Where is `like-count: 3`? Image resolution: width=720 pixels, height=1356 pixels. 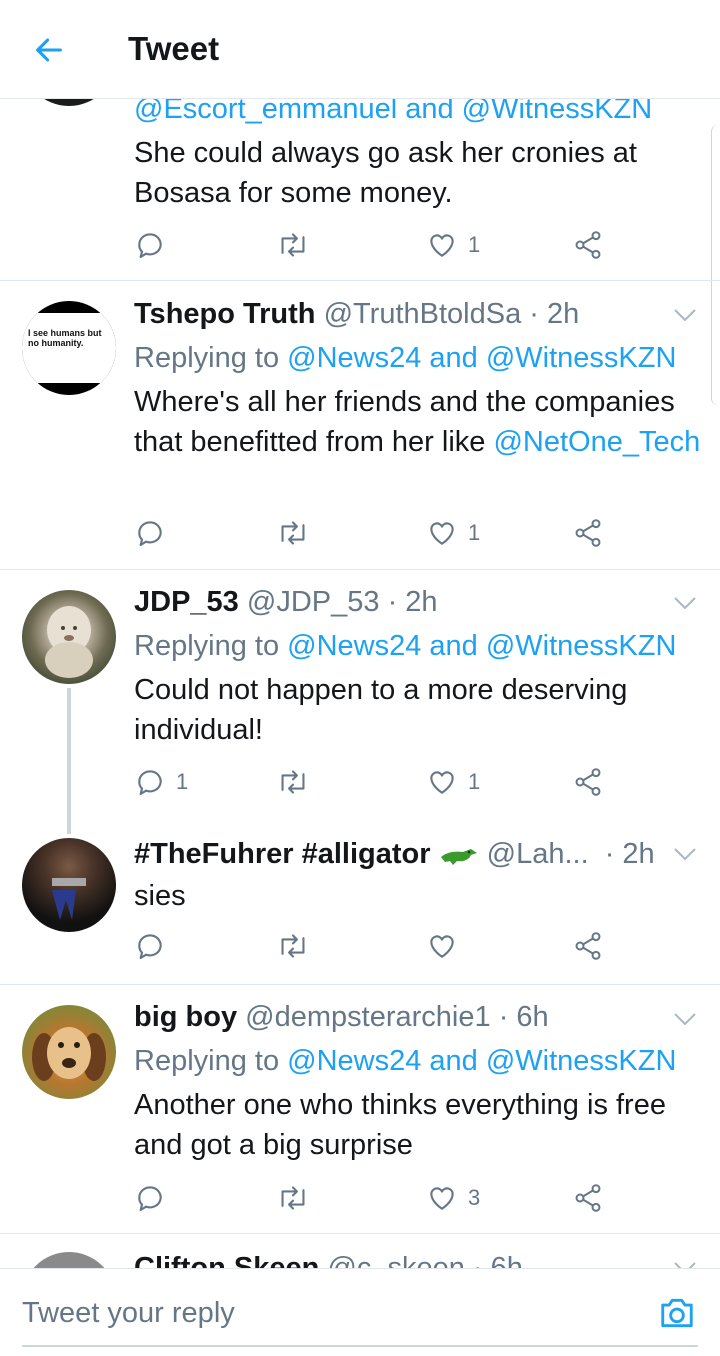
like-count: 3 is located at coordinates (474, 1197).